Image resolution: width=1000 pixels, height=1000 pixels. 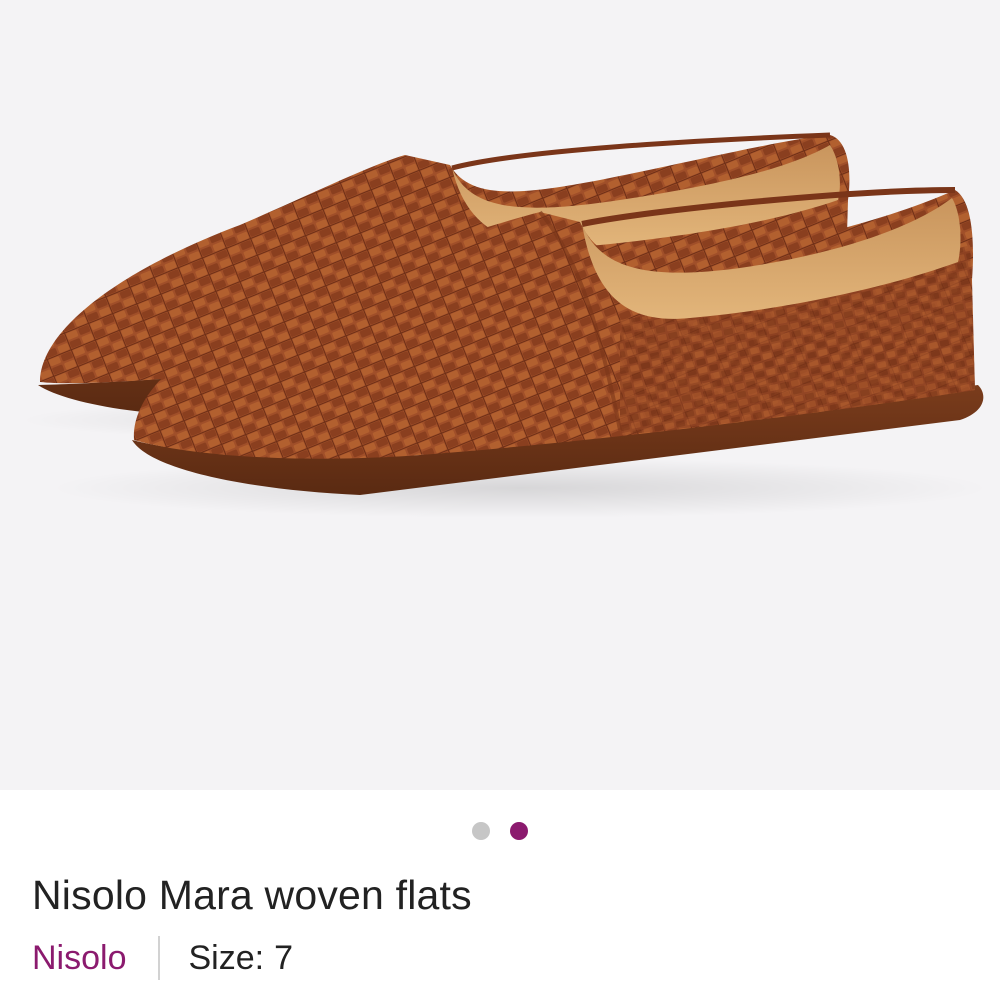 What do you see at coordinates (283, 957) in the screenshot?
I see `size-value: 7` at bounding box center [283, 957].